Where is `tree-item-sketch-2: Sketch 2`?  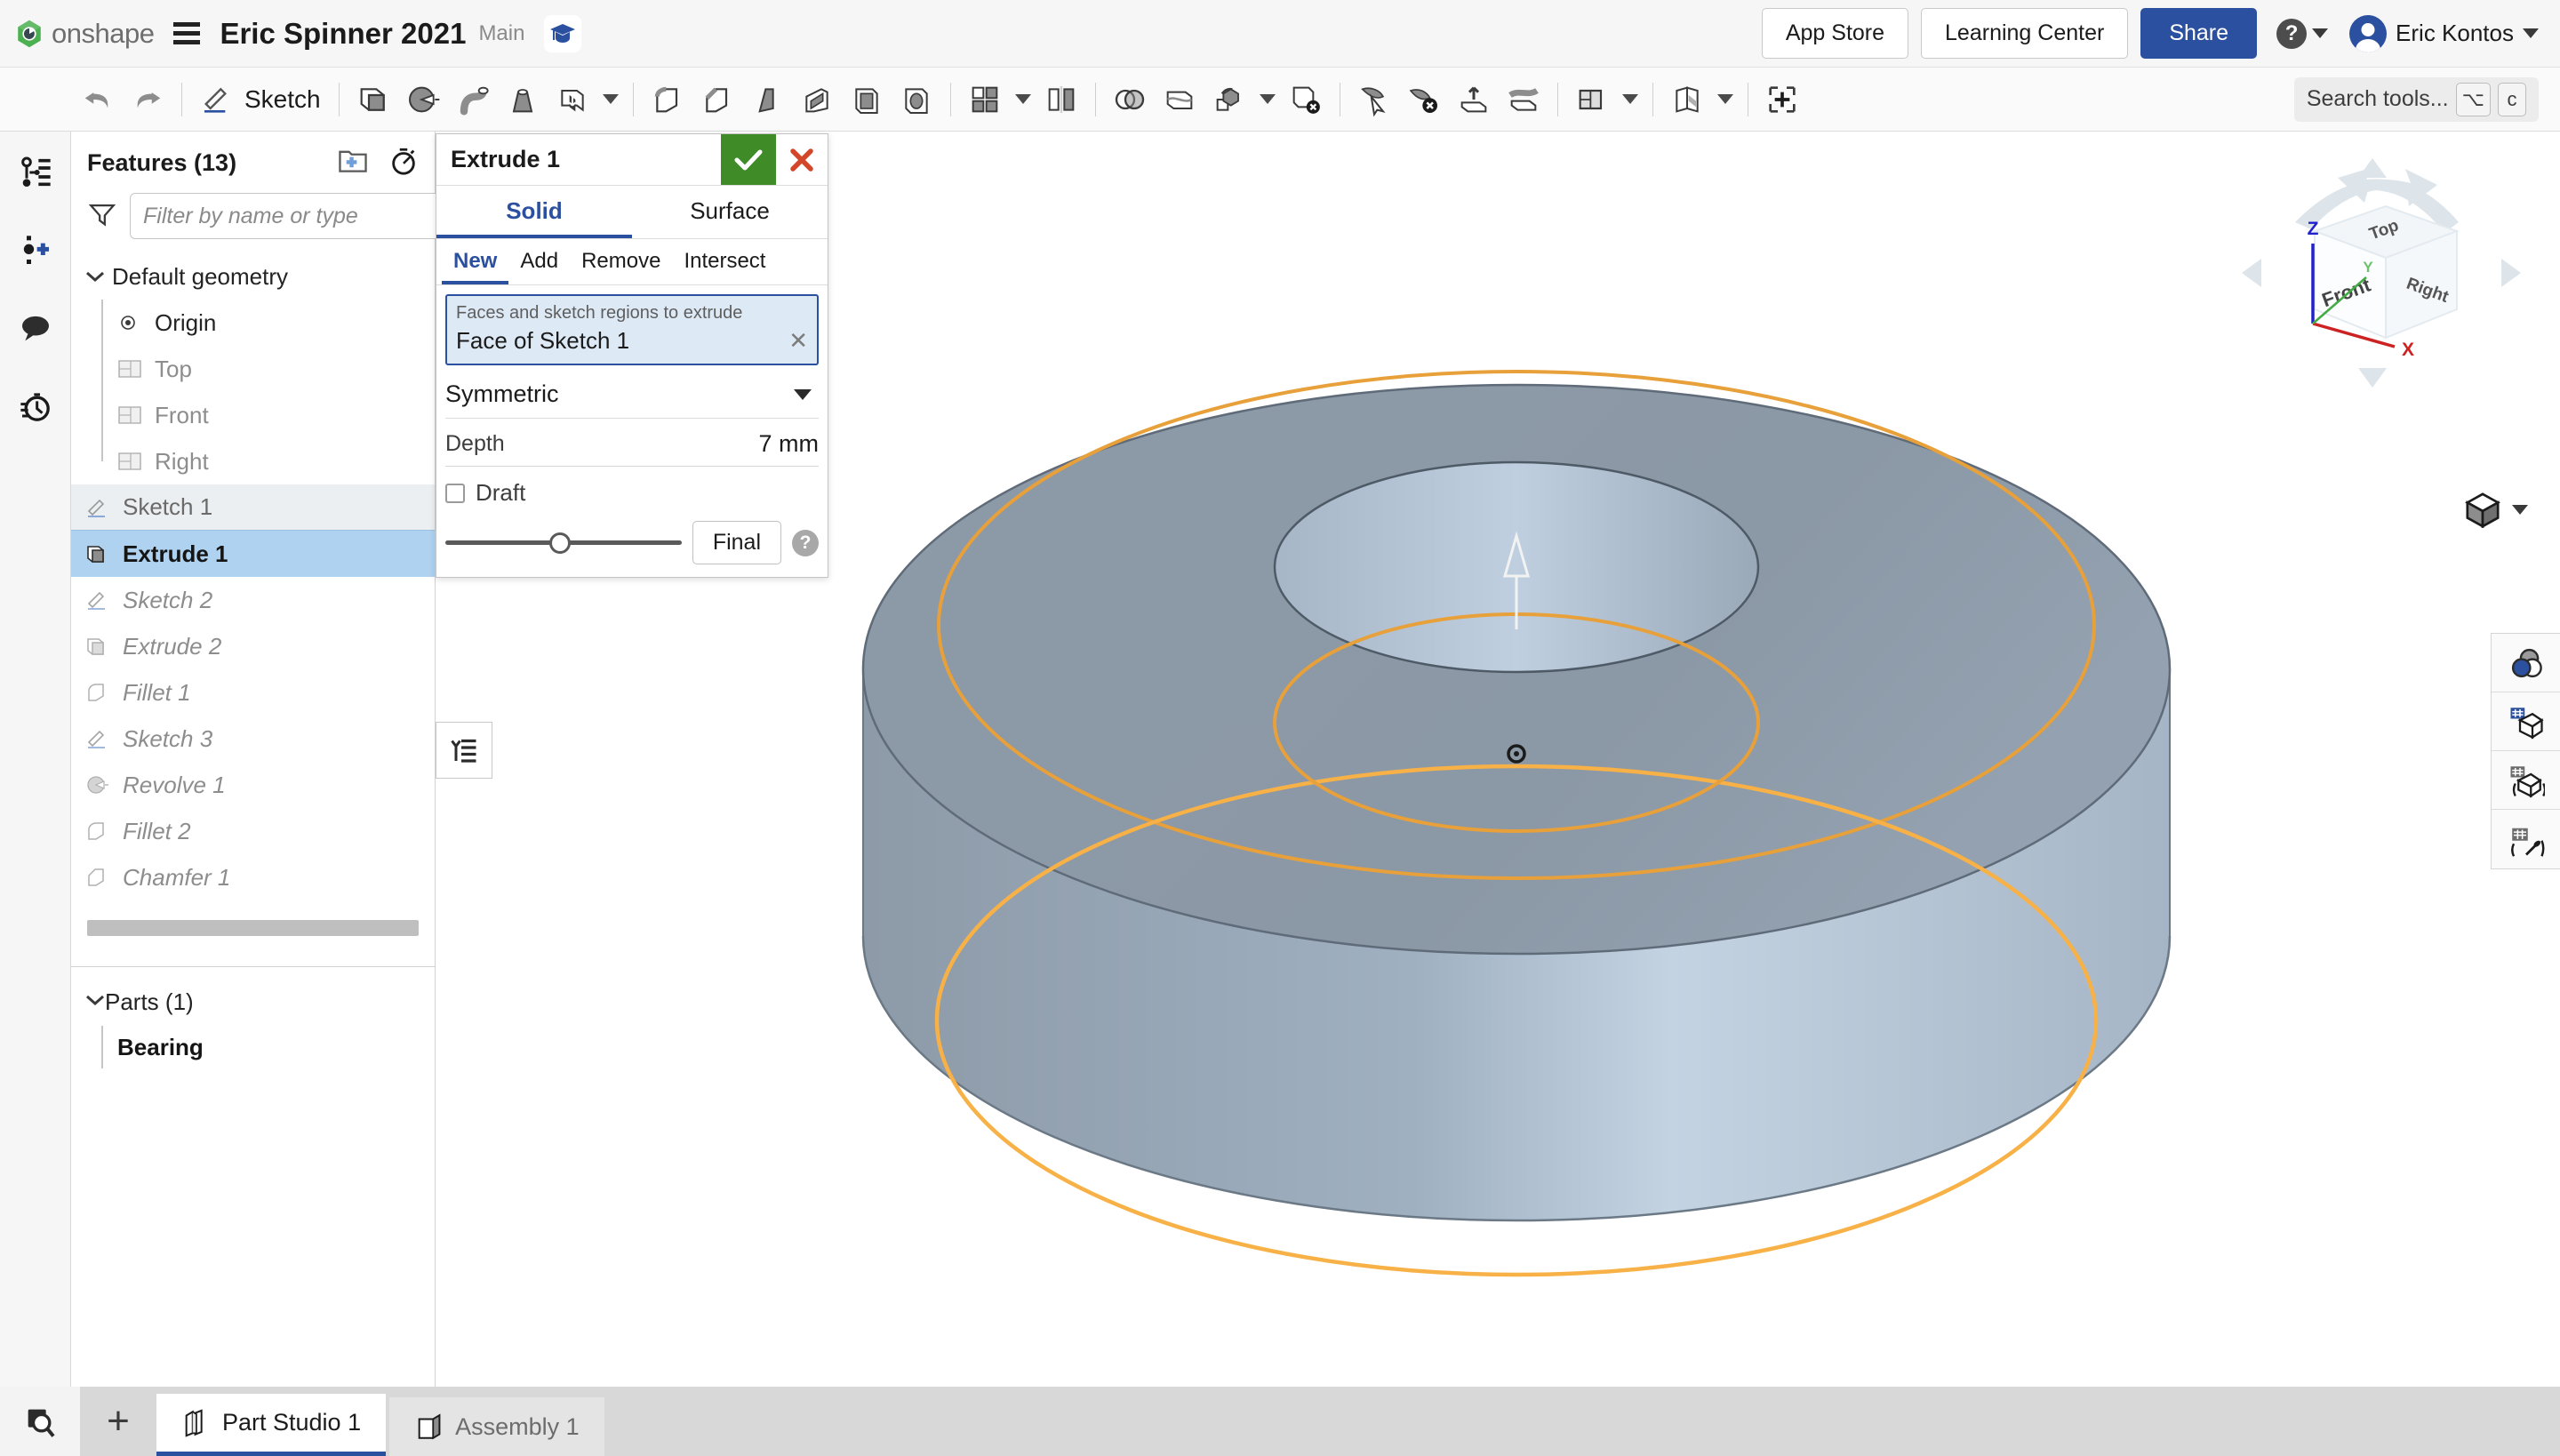
tree-item-sketch-2: Sketch 2 is located at coordinates (253, 600).